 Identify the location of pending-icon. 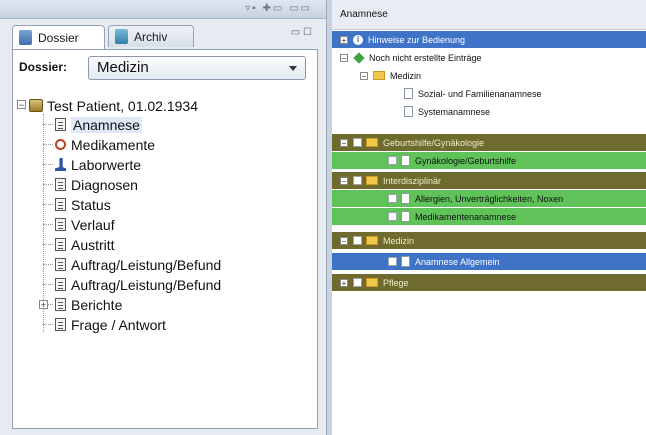
(359, 57).